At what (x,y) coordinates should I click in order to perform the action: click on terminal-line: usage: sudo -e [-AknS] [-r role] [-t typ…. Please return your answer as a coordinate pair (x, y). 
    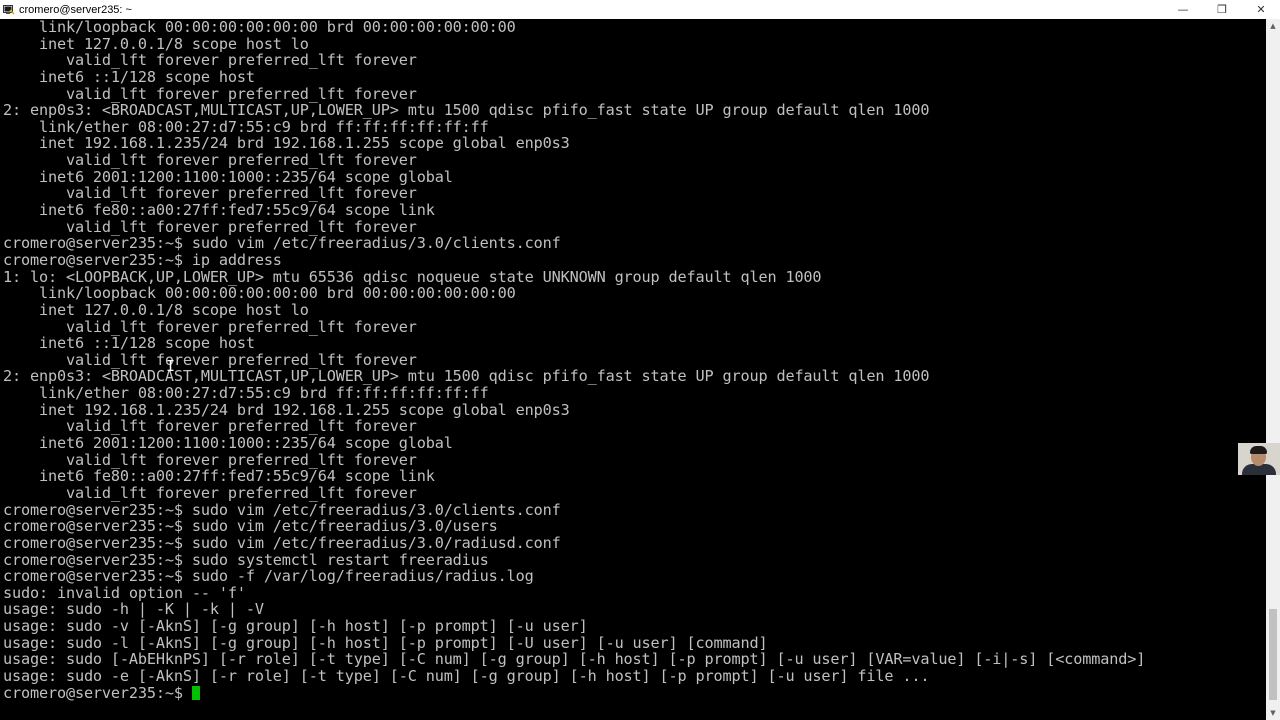
    Looking at the image, I should click on (466, 675).